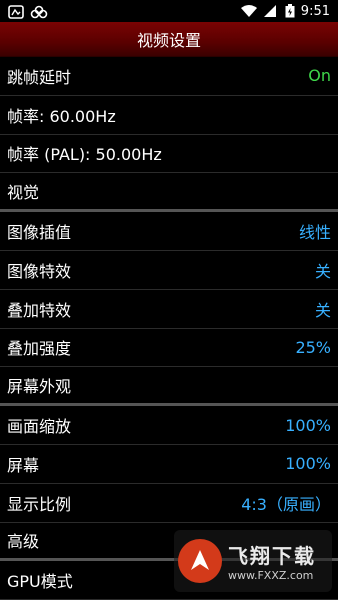  Describe the element at coordinates (39, 427) in the screenshot. I see `setting-label: 画面缩放` at that location.